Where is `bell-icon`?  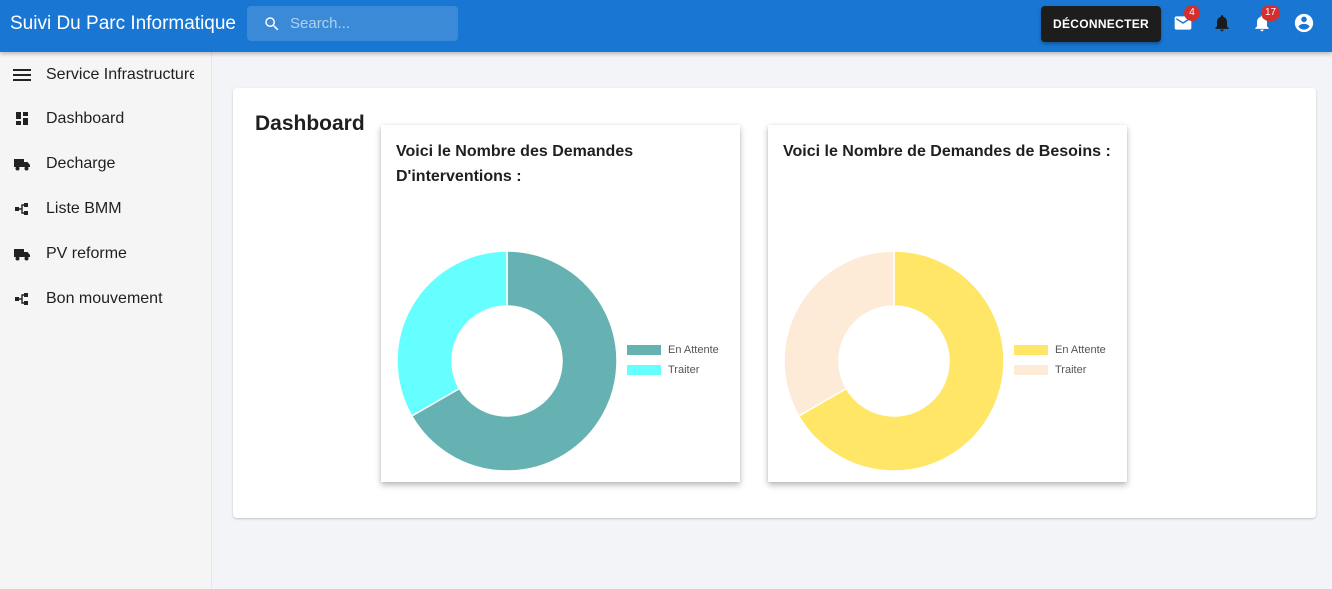 bell-icon is located at coordinates (1222, 23).